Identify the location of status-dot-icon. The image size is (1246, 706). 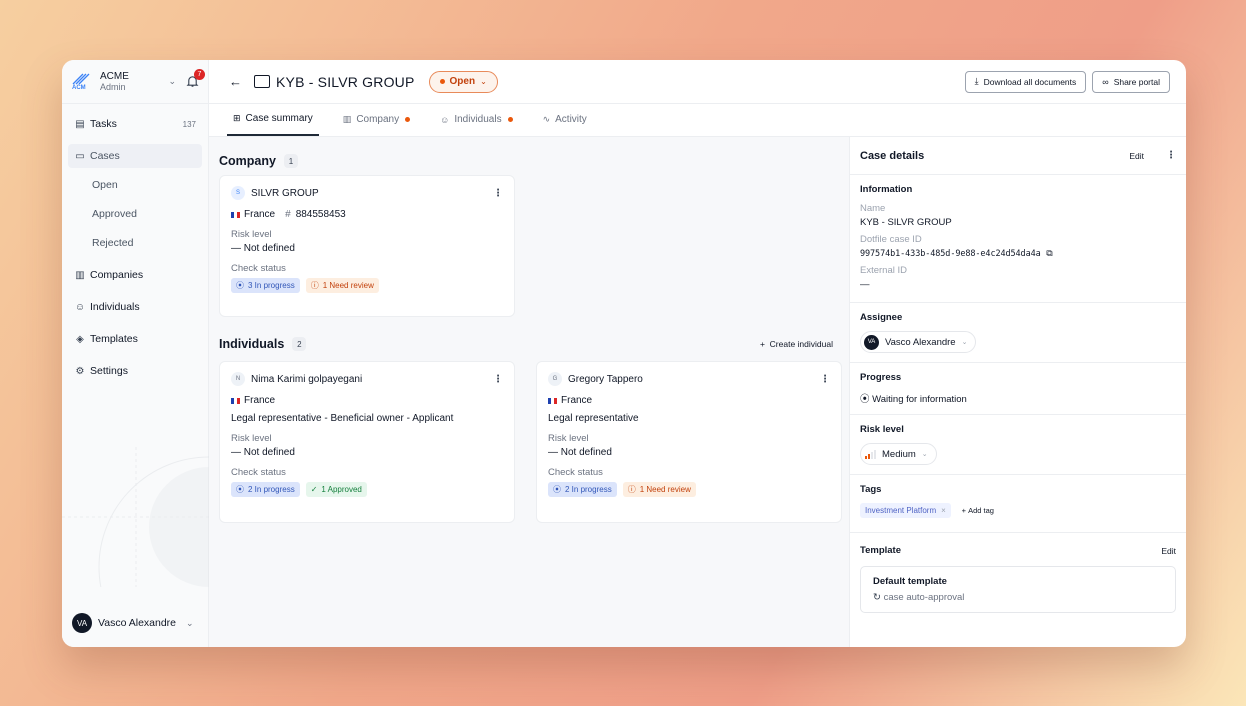
(442, 81).